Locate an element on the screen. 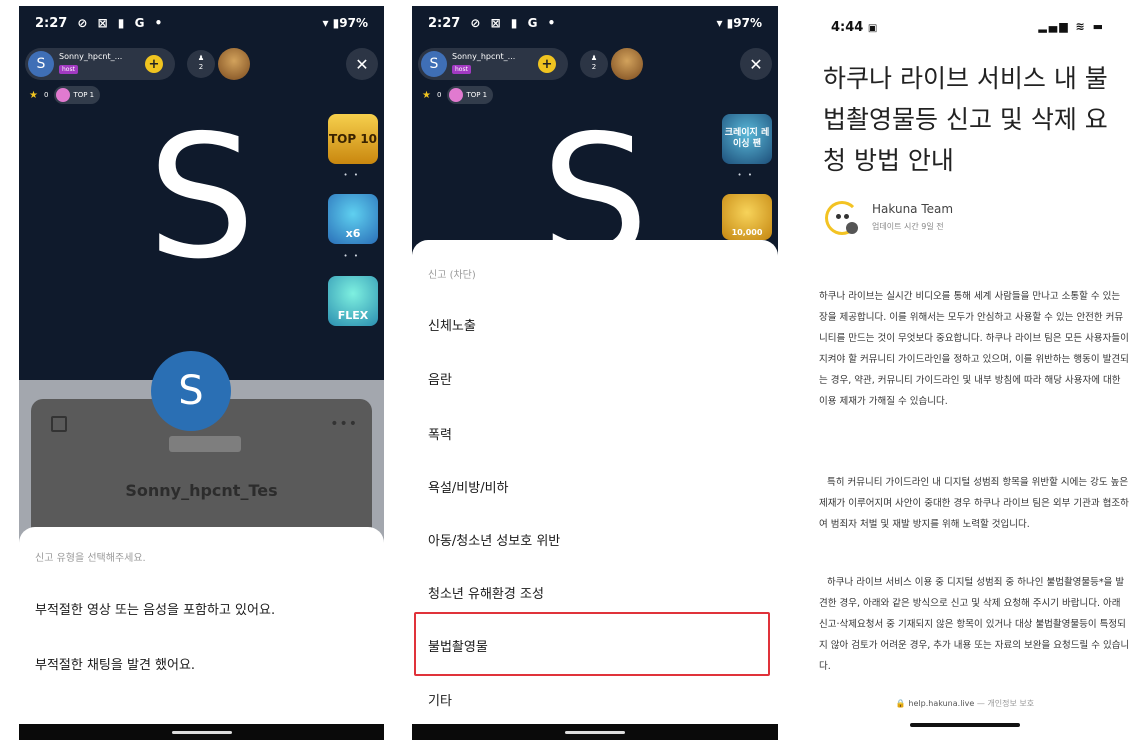 The image size is (1135, 747). url-text: help.hakuna.live is located at coordinates (941, 703).